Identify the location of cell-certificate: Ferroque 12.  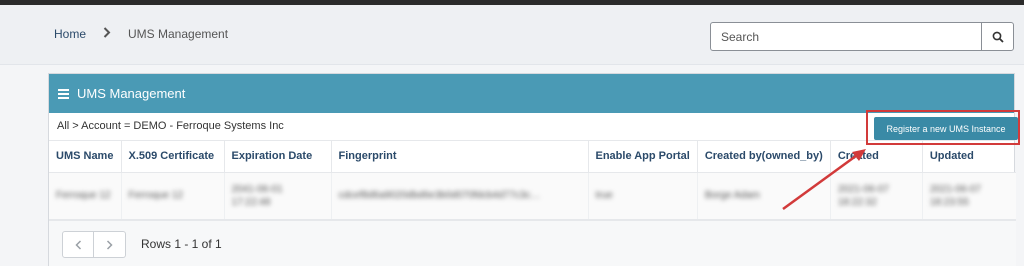
(173, 196).